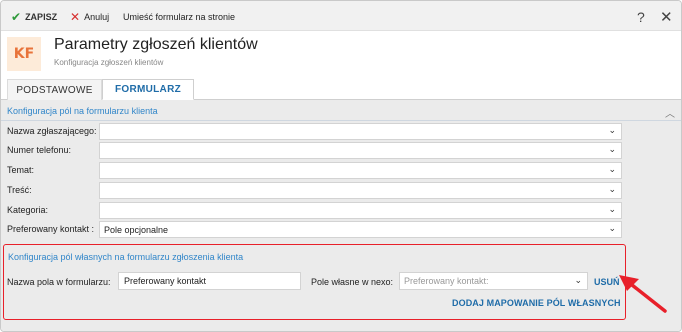  I want to click on save-button: ✔ ZAPISZ, so click(34, 17).